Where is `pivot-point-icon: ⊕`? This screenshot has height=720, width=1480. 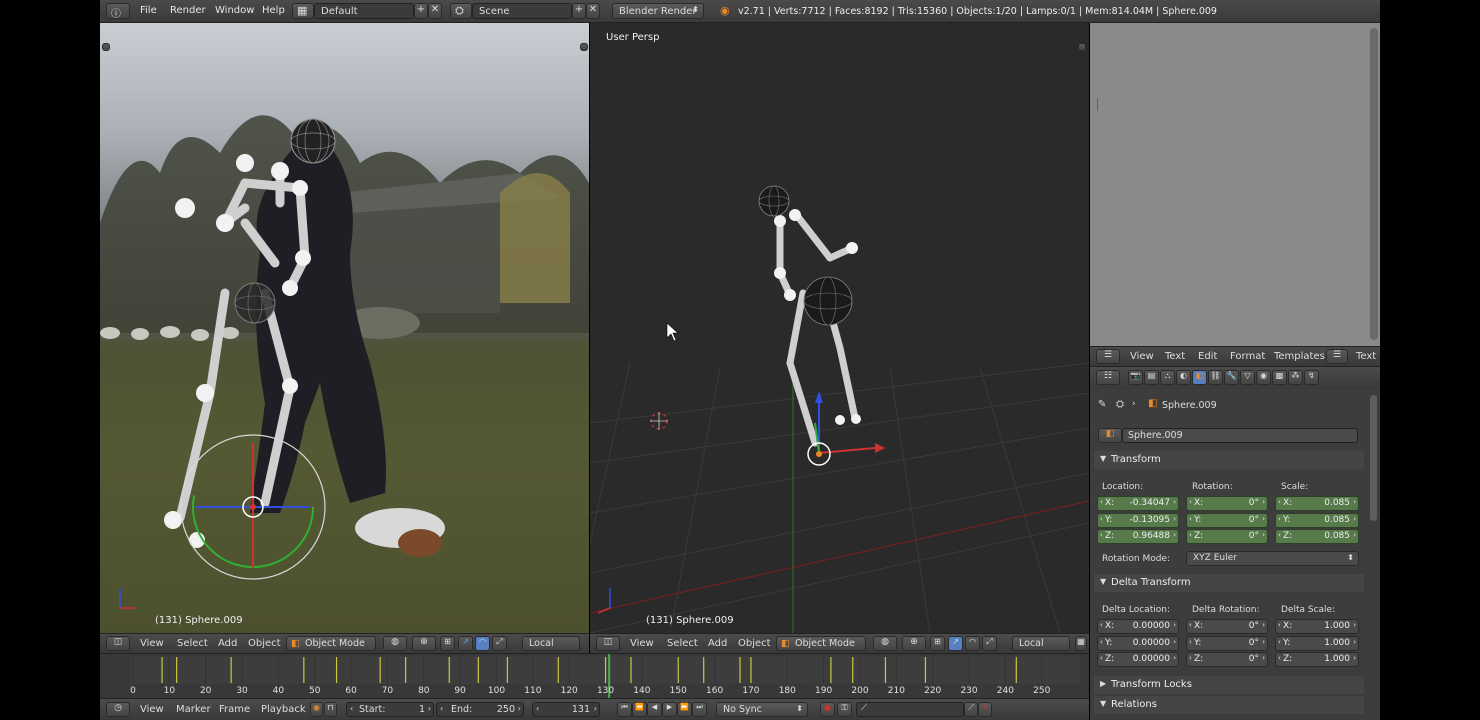
pivot-point-icon: ⊕ is located at coordinates (914, 643).